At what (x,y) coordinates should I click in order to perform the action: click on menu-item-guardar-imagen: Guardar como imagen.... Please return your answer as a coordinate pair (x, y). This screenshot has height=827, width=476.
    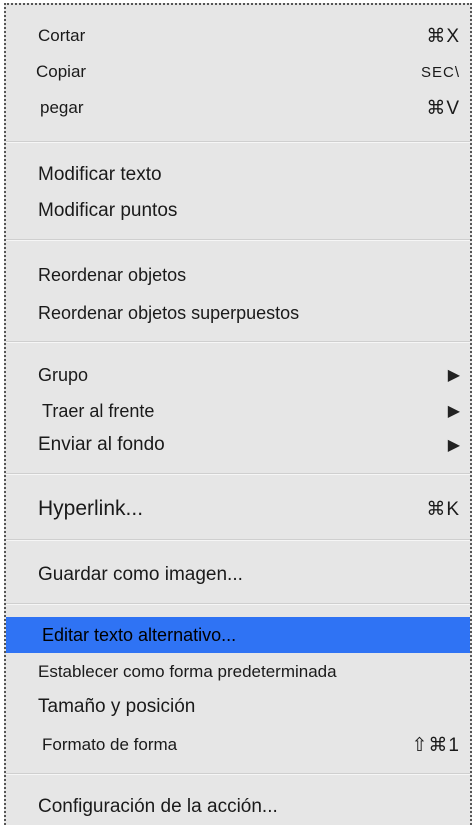
    Looking at the image, I should click on (238, 575).